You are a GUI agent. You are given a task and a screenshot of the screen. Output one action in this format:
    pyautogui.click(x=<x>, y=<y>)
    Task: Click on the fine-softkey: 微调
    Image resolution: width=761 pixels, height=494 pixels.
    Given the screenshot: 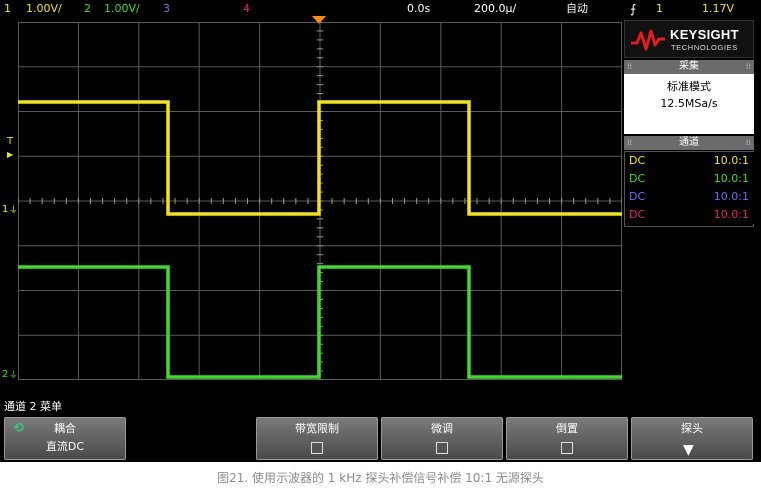 What is the action you would take?
    pyautogui.click(x=442, y=438)
    